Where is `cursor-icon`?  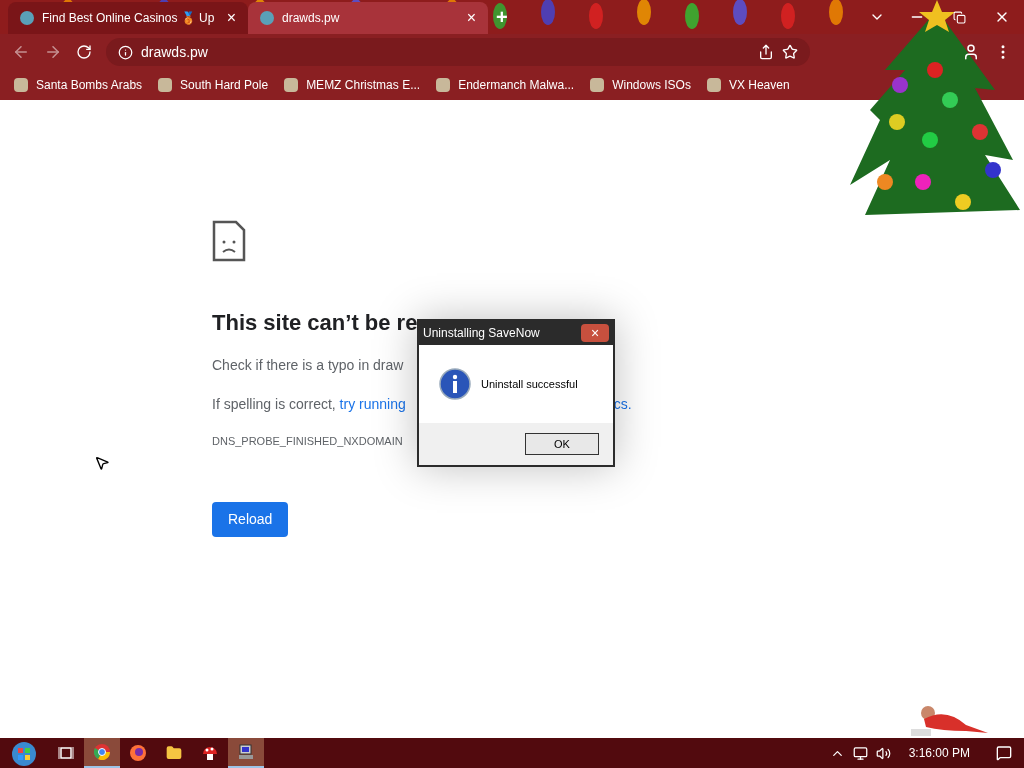
cursor-icon is located at coordinates (102, 463).